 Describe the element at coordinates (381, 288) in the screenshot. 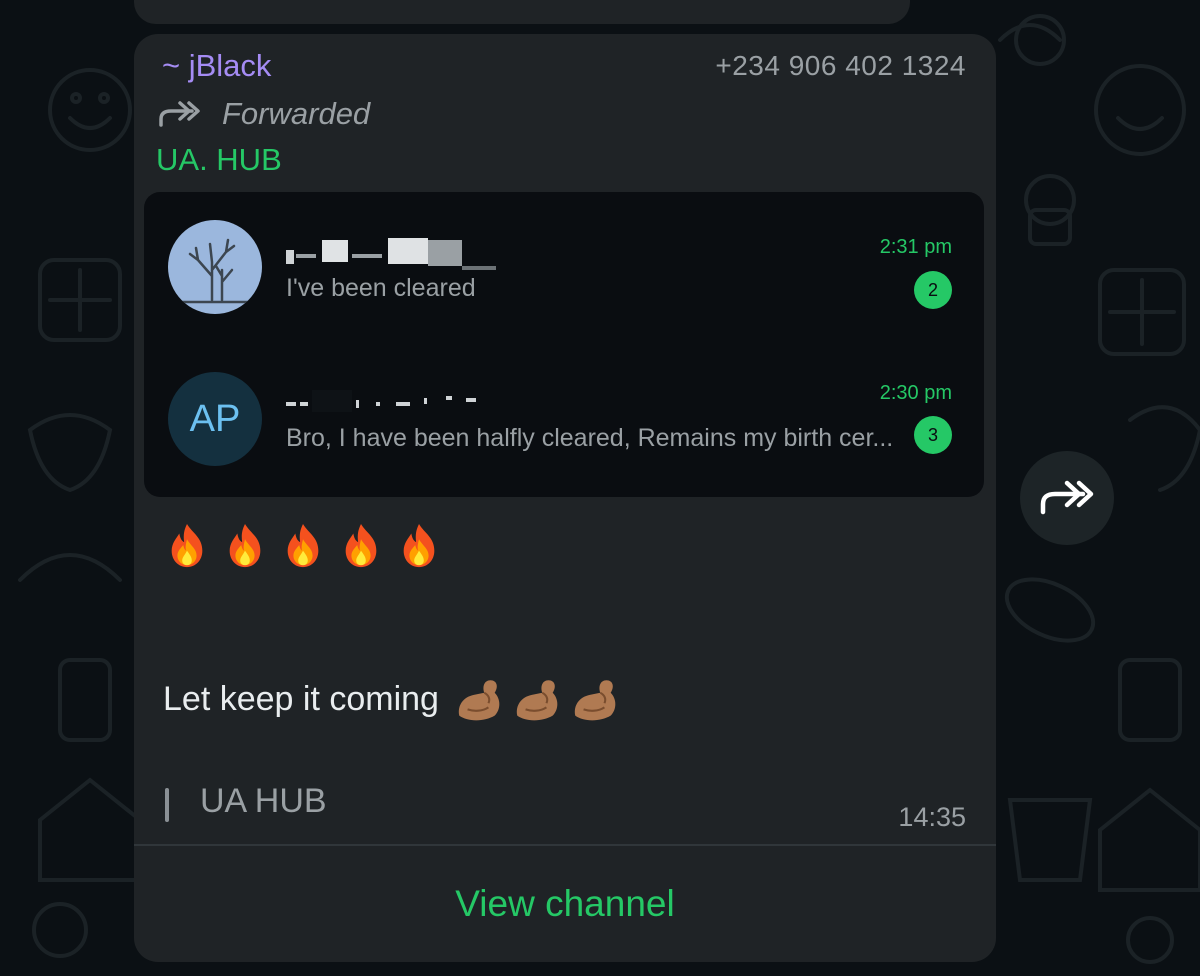

I see `chat-preview: I've been cleared` at that location.